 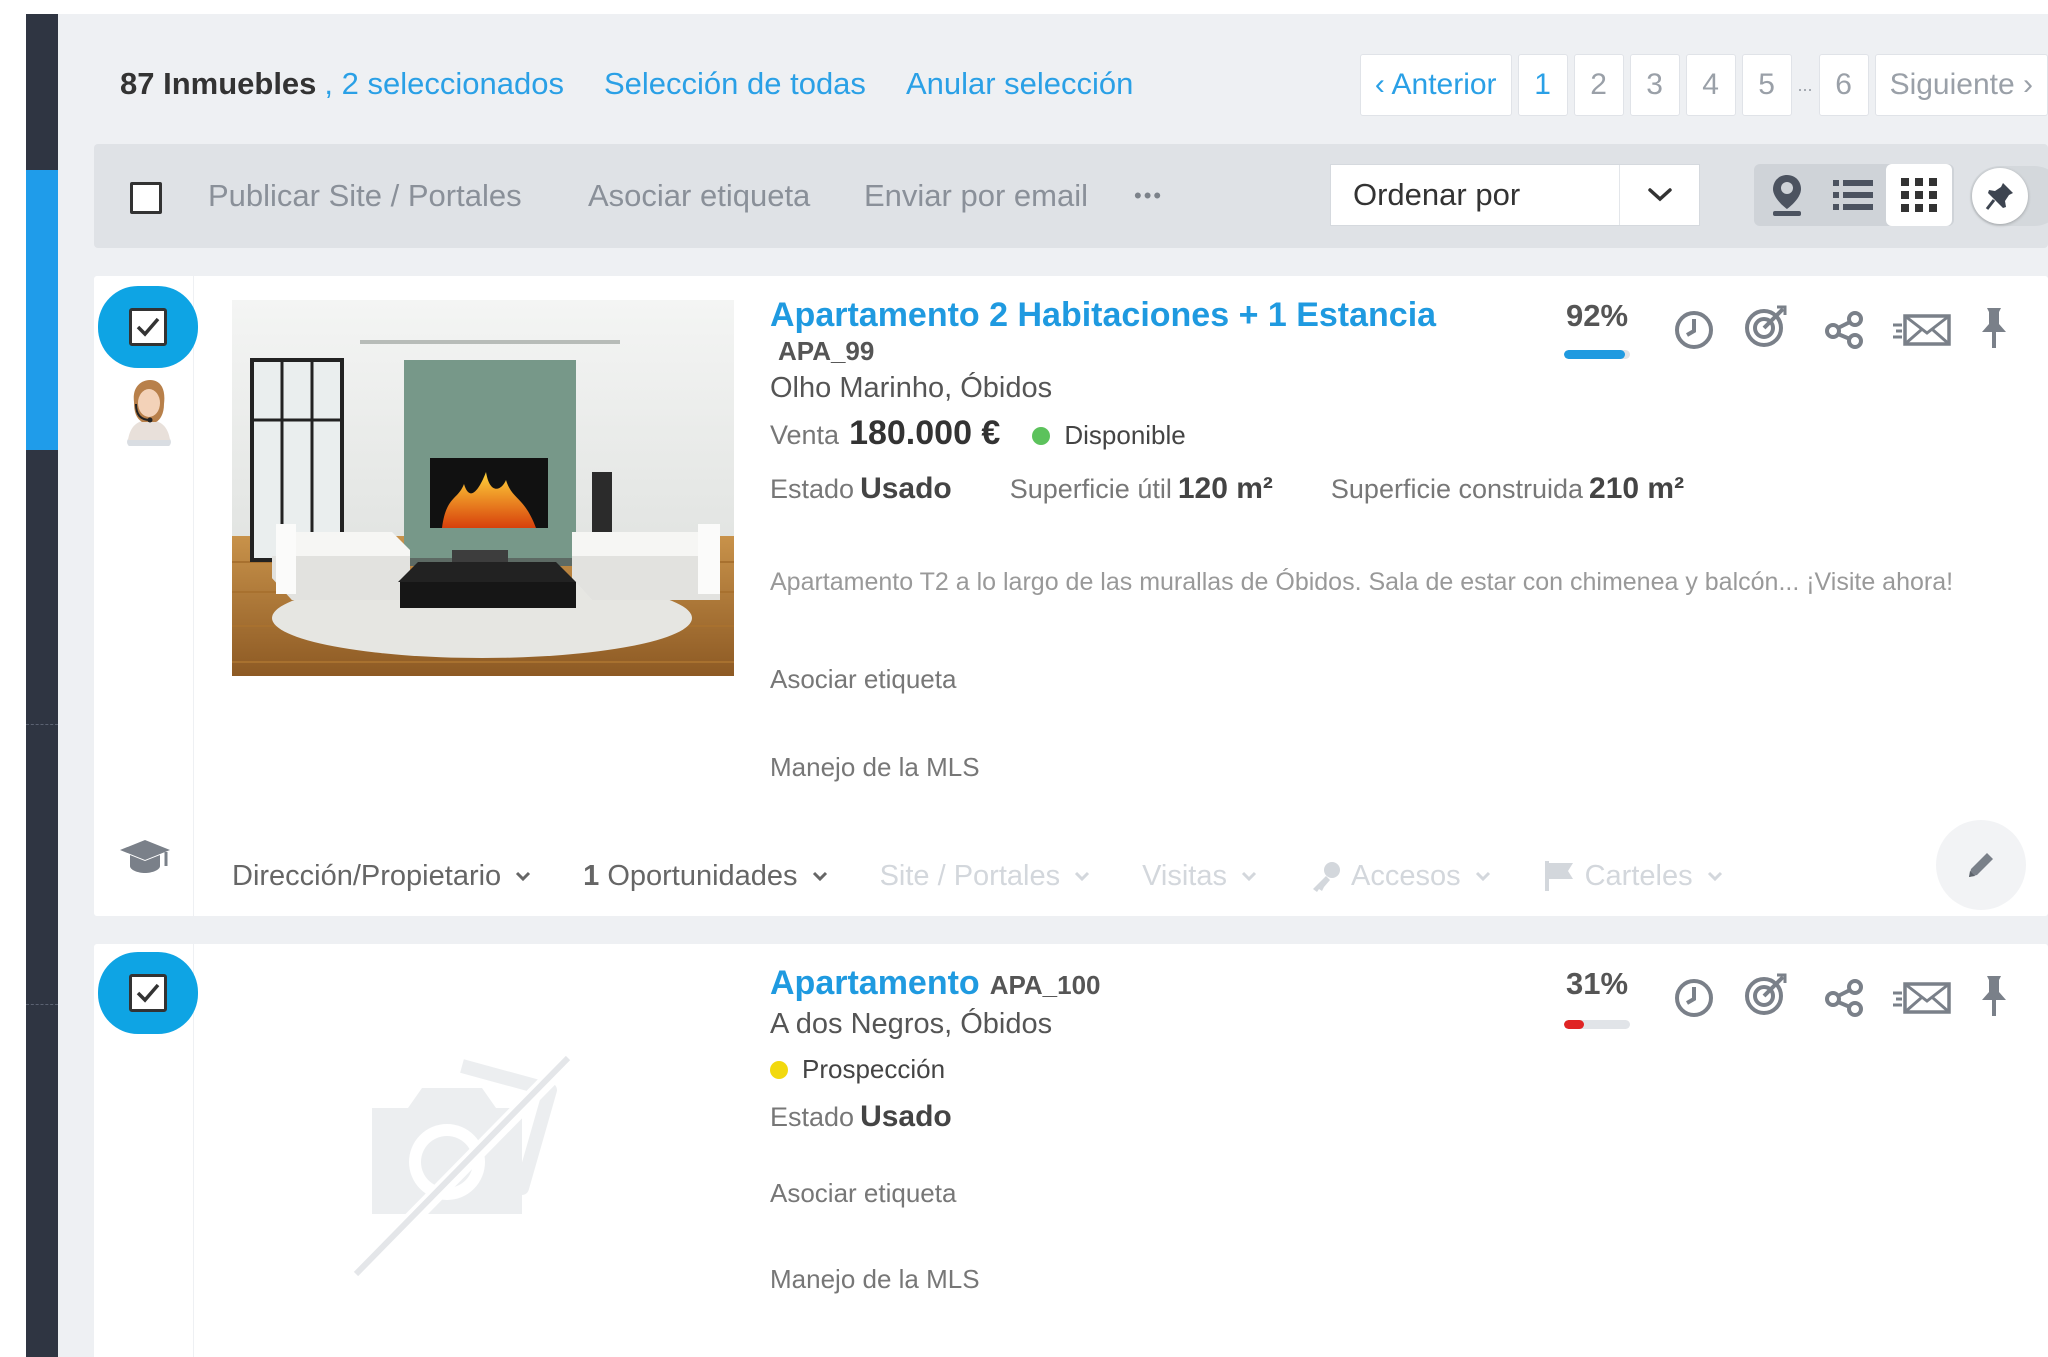 I want to click on status-badge: Disponible, so click(x=1125, y=435).